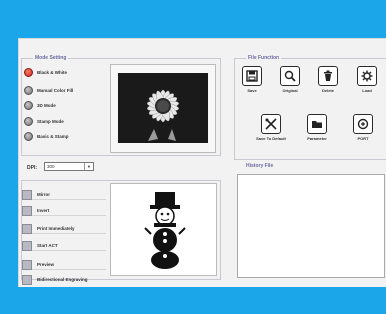  I want to click on image-preview, so click(163, 108).